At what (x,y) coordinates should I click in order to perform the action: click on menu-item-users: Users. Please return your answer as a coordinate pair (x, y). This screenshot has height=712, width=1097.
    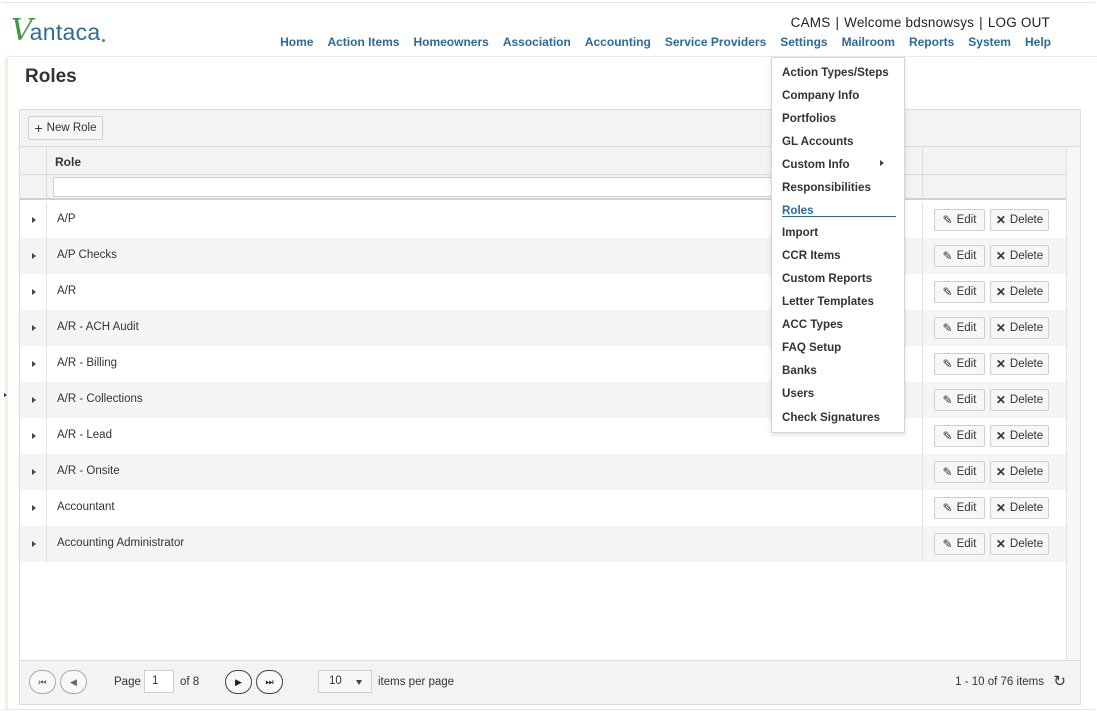
    Looking at the image, I should click on (798, 393).